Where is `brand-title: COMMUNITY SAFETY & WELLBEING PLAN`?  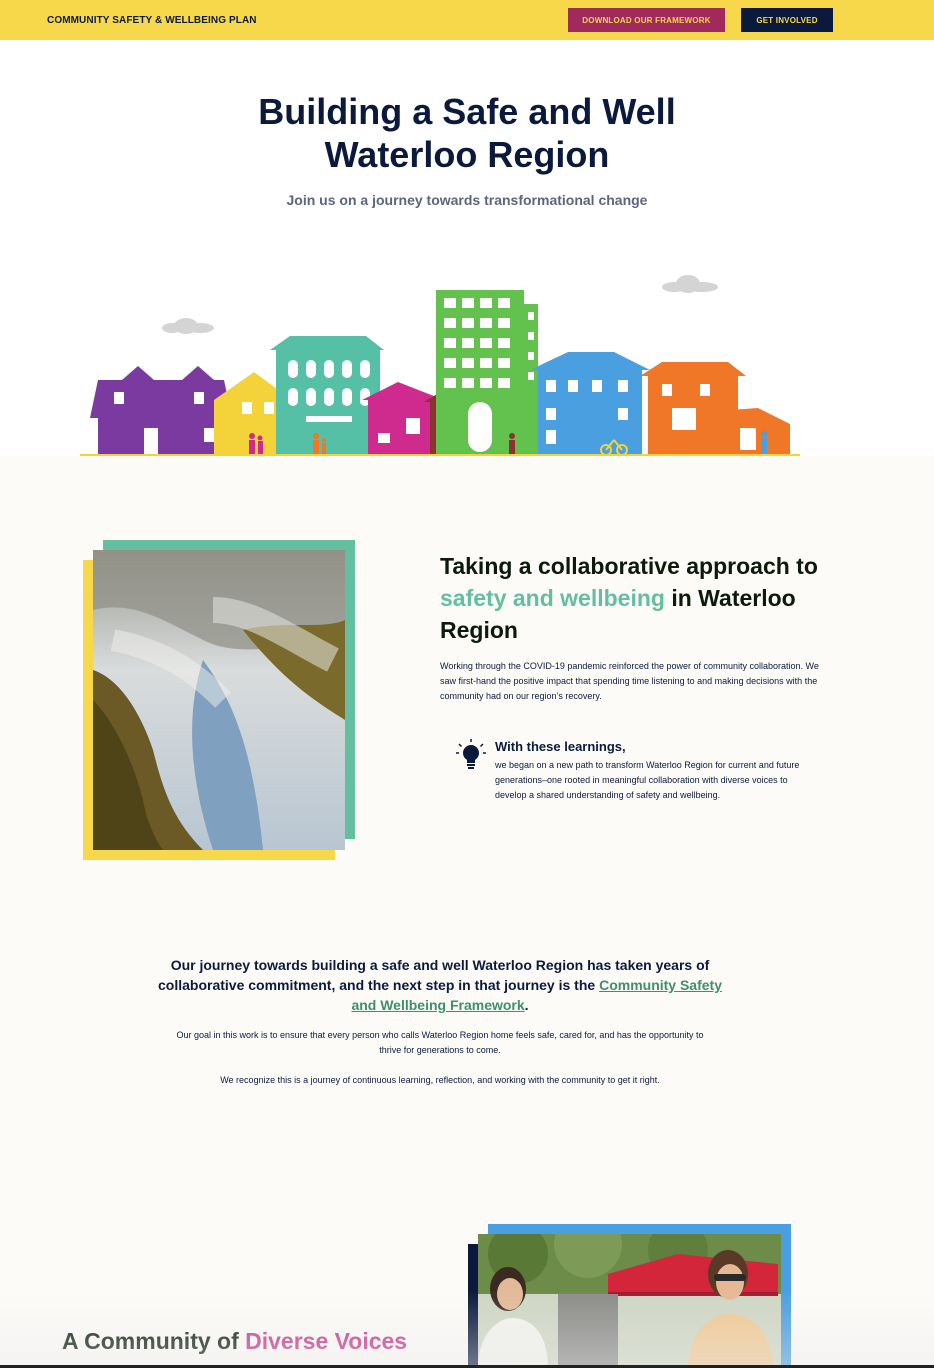 brand-title: COMMUNITY SAFETY & WELLBEING PLAN is located at coordinates (152, 20).